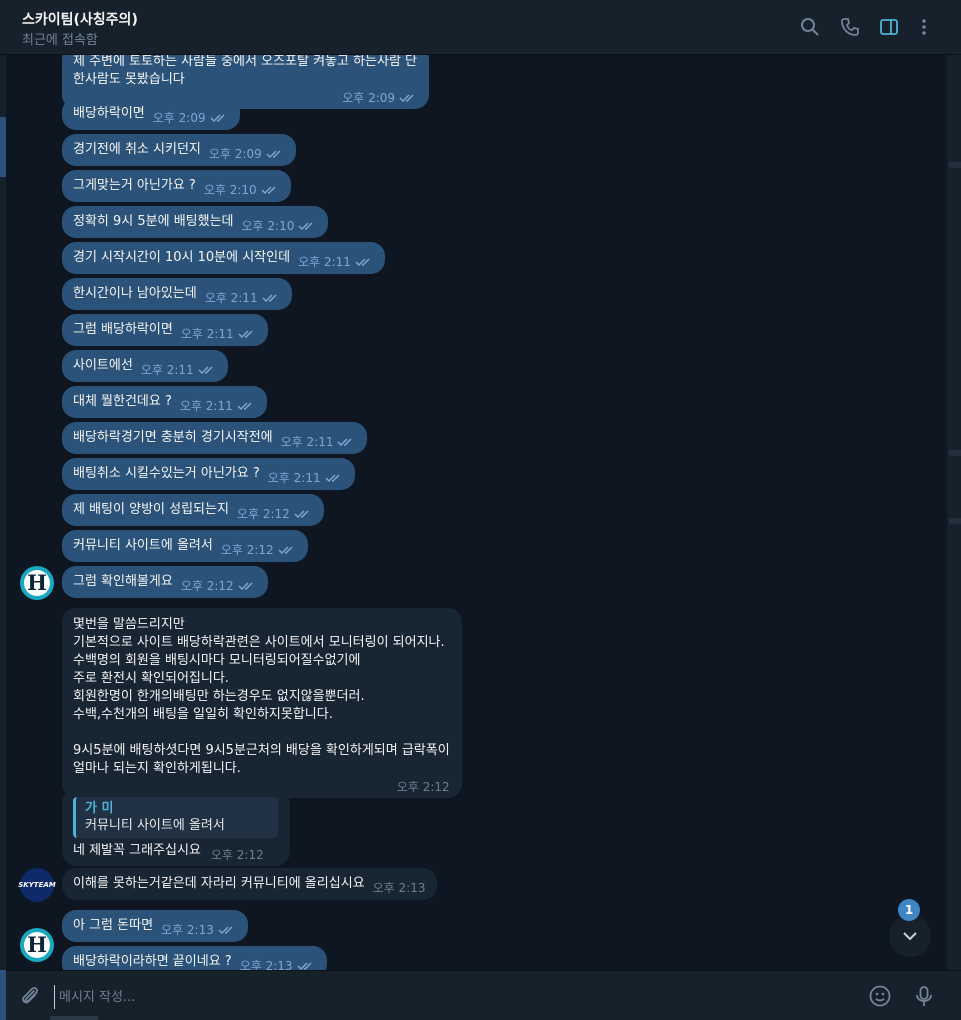  What do you see at coordinates (37, 885) in the screenshot?
I see `avatar: SKYTEAM` at bounding box center [37, 885].